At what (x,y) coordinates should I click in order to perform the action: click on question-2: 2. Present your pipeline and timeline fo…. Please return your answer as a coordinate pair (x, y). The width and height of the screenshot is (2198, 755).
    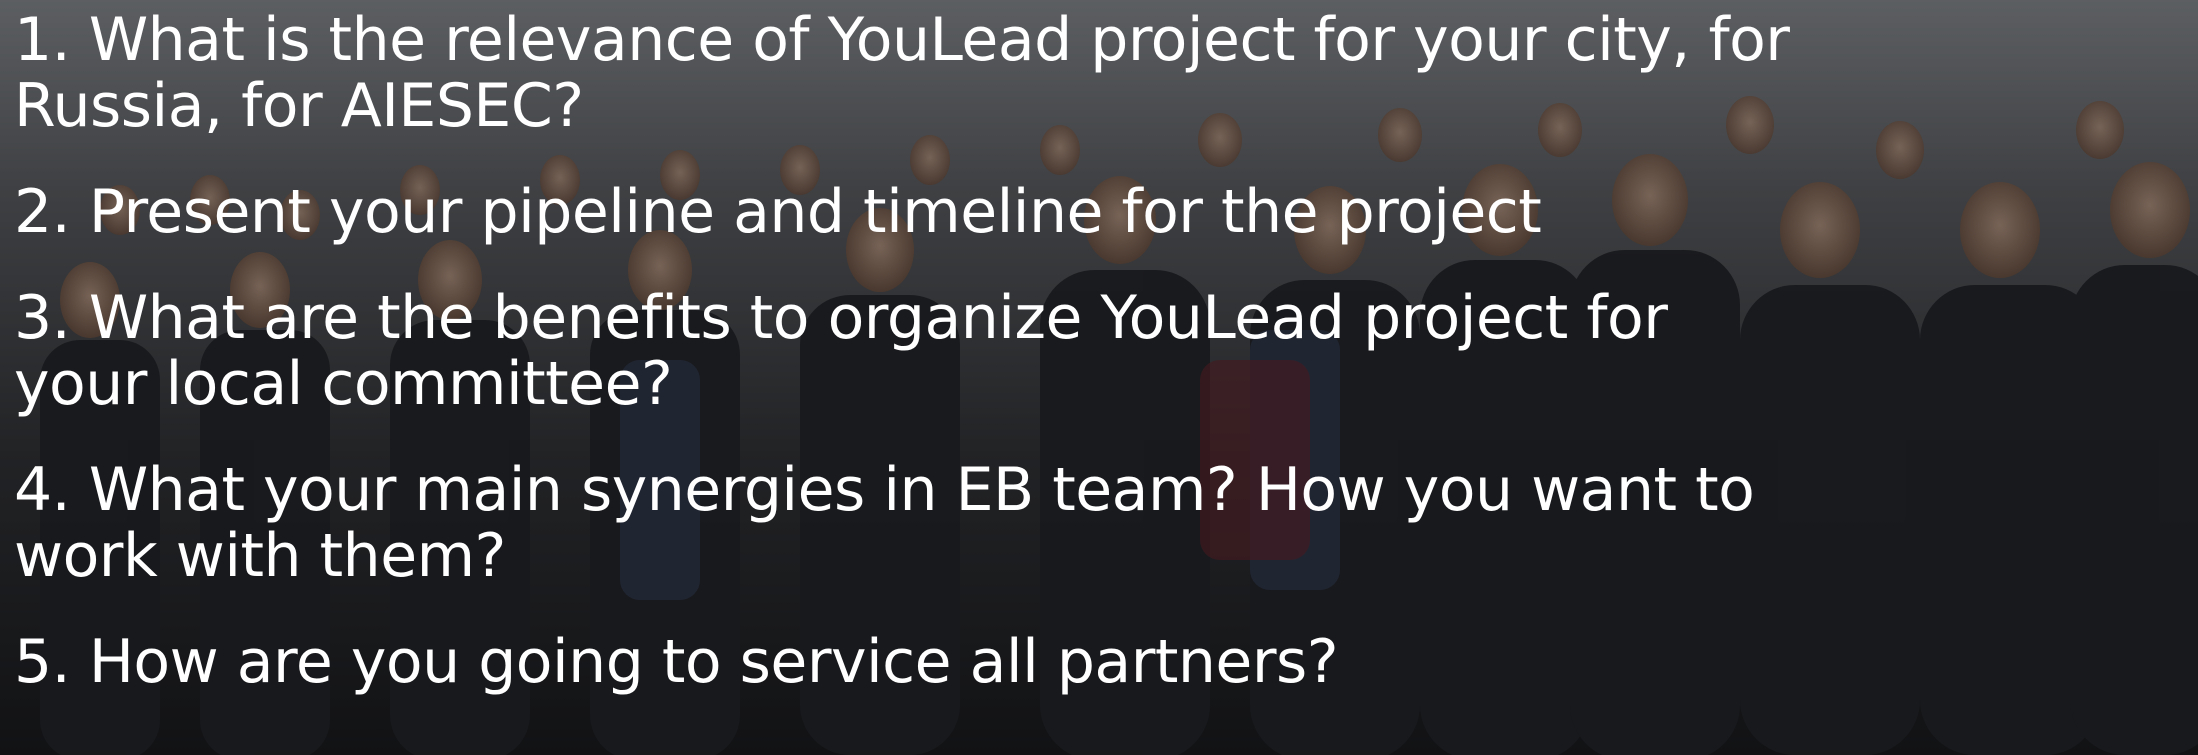
    Looking at the image, I should click on (778, 212).